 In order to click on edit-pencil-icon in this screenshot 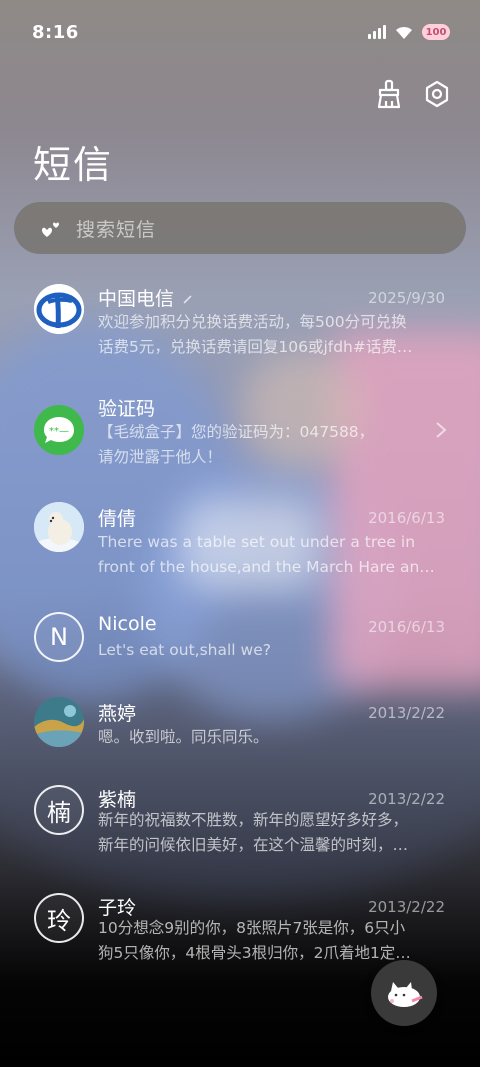, I will do `click(187, 299)`.